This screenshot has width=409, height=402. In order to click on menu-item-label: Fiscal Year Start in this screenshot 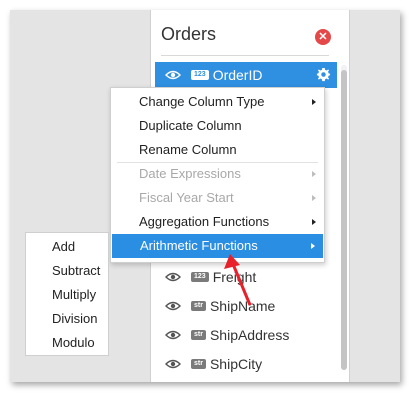, I will do `click(186, 197)`.